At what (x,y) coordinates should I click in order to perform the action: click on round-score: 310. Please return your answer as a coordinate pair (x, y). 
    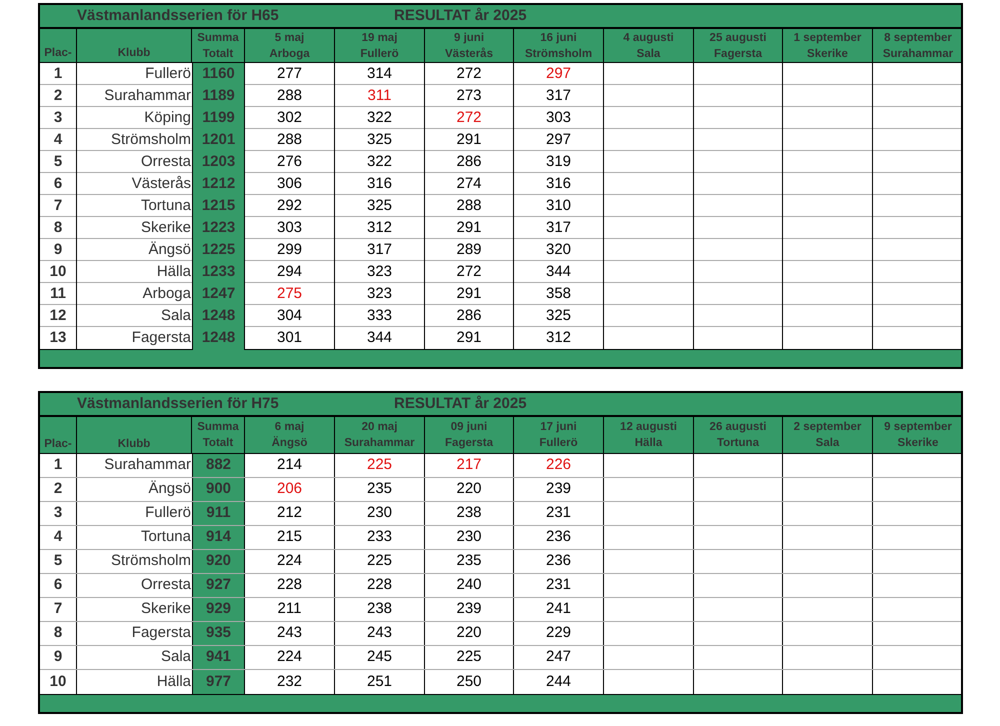
    Looking at the image, I should click on (559, 206).